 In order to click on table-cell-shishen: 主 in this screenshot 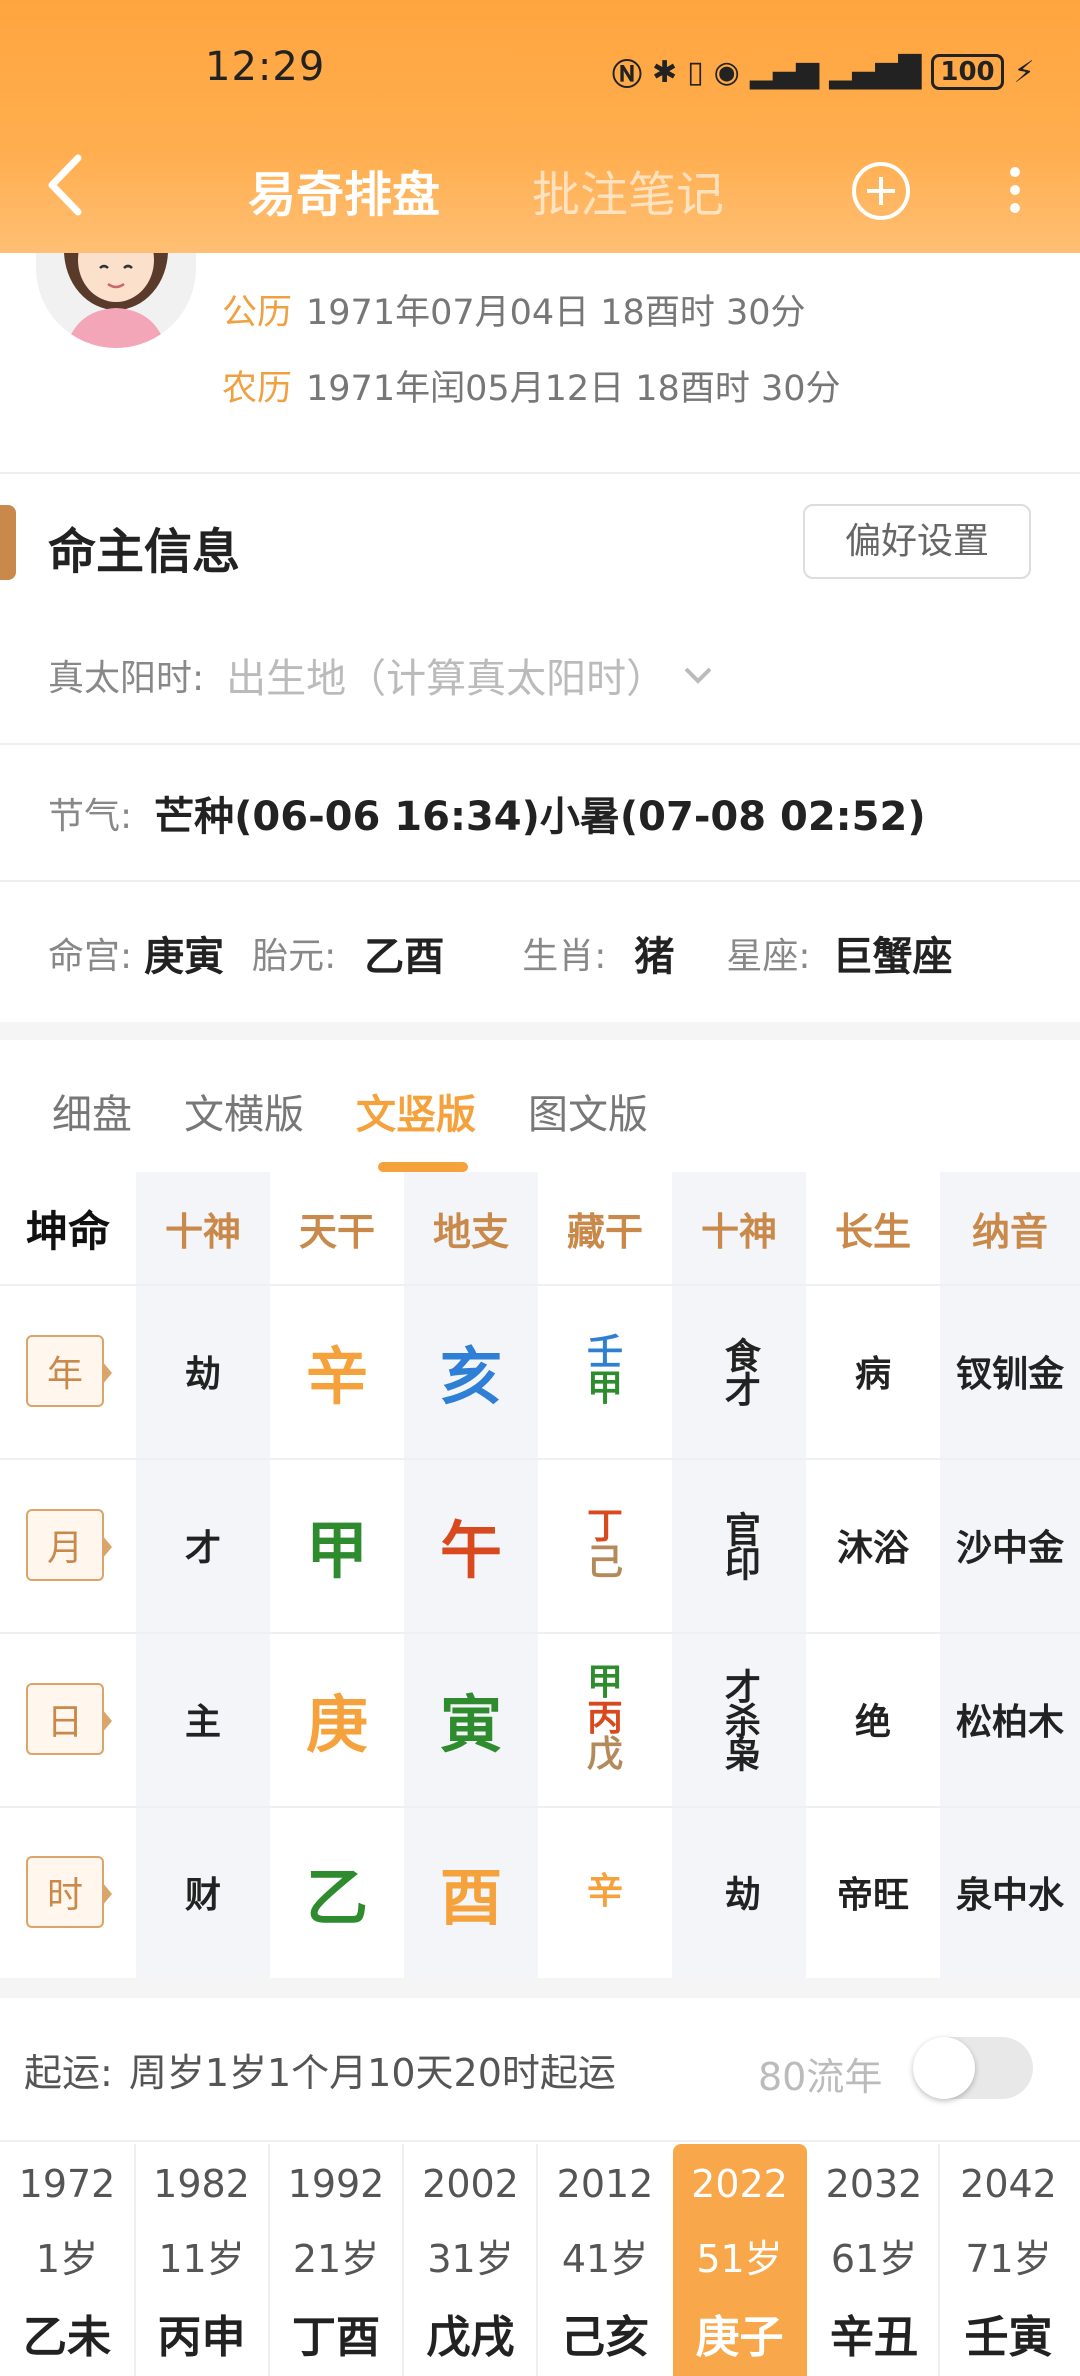, I will do `click(202, 1722)`.